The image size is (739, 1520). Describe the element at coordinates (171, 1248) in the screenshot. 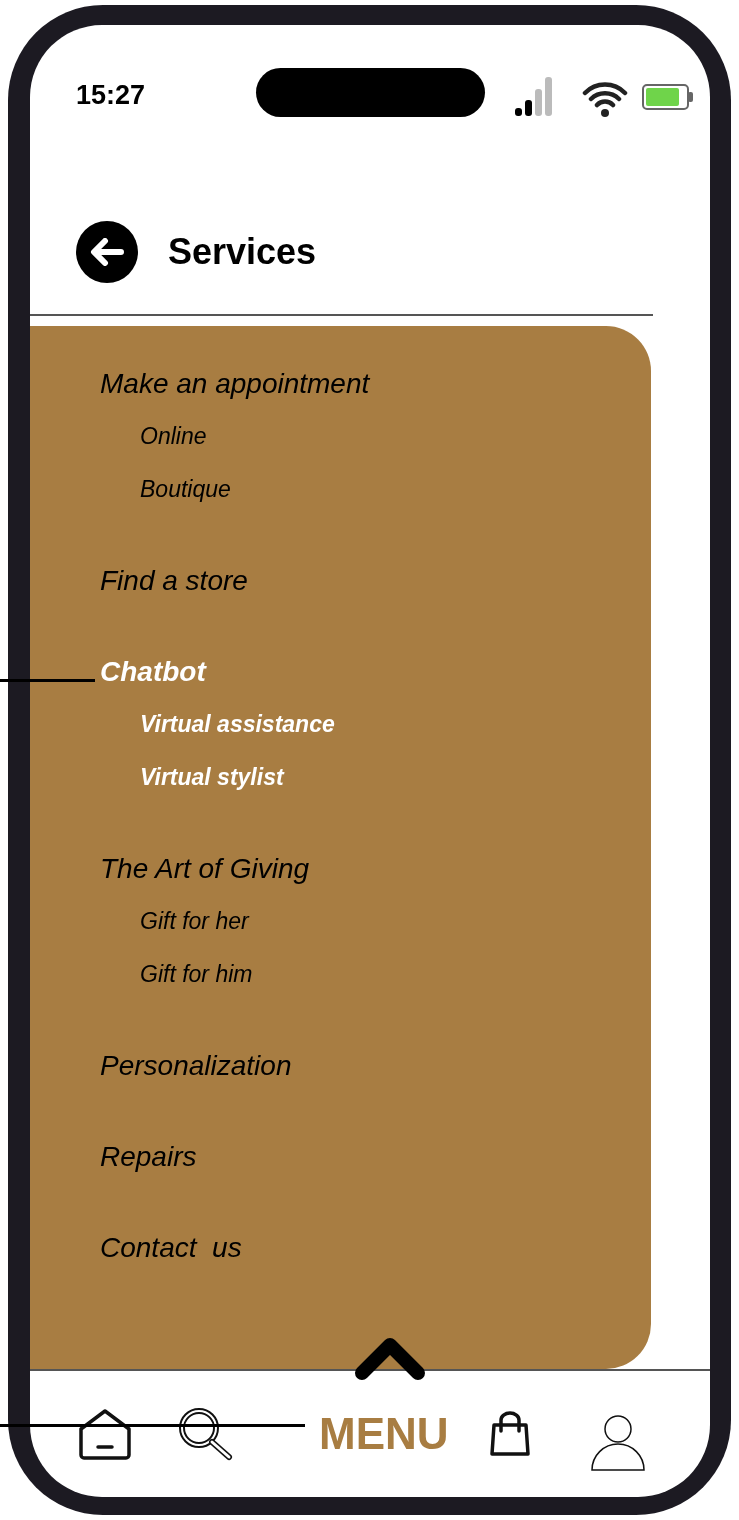

I see `menu-section-link: Contact us` at that location.